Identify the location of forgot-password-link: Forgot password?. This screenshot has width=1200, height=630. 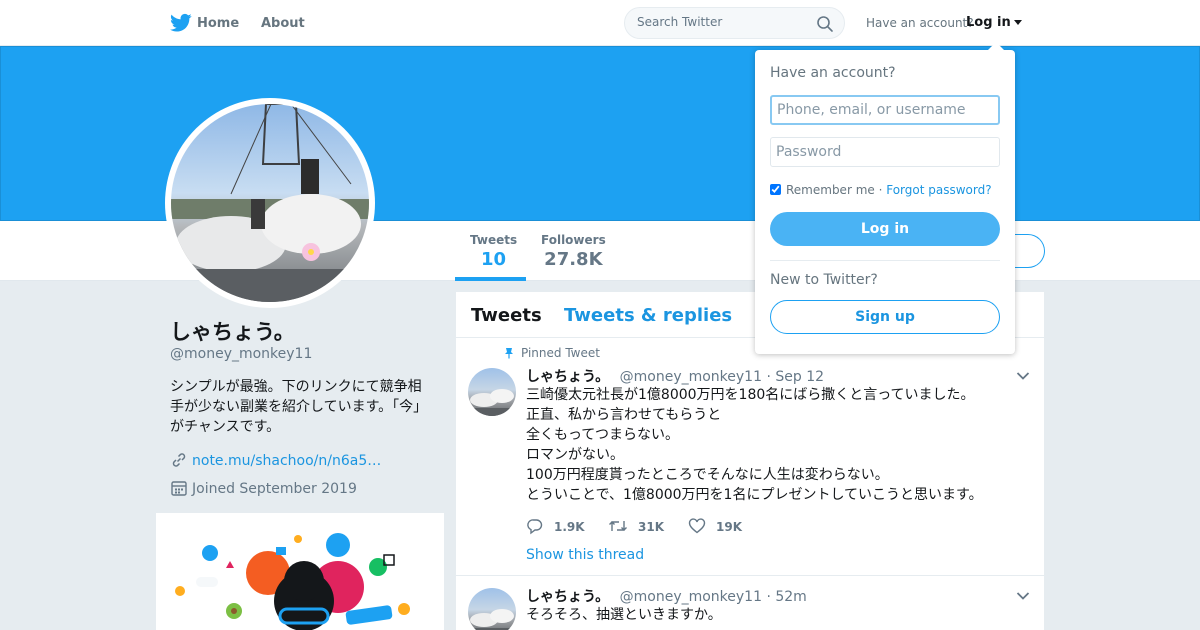
(938, 190).